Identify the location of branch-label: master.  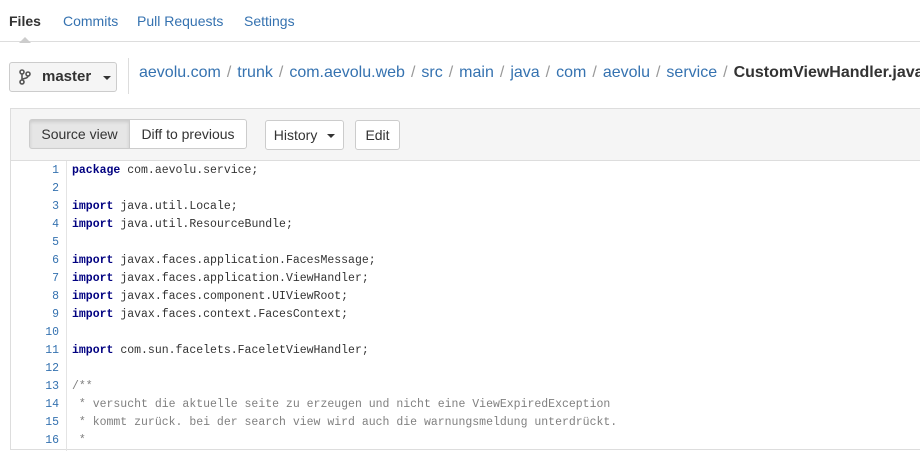
(67, 76).